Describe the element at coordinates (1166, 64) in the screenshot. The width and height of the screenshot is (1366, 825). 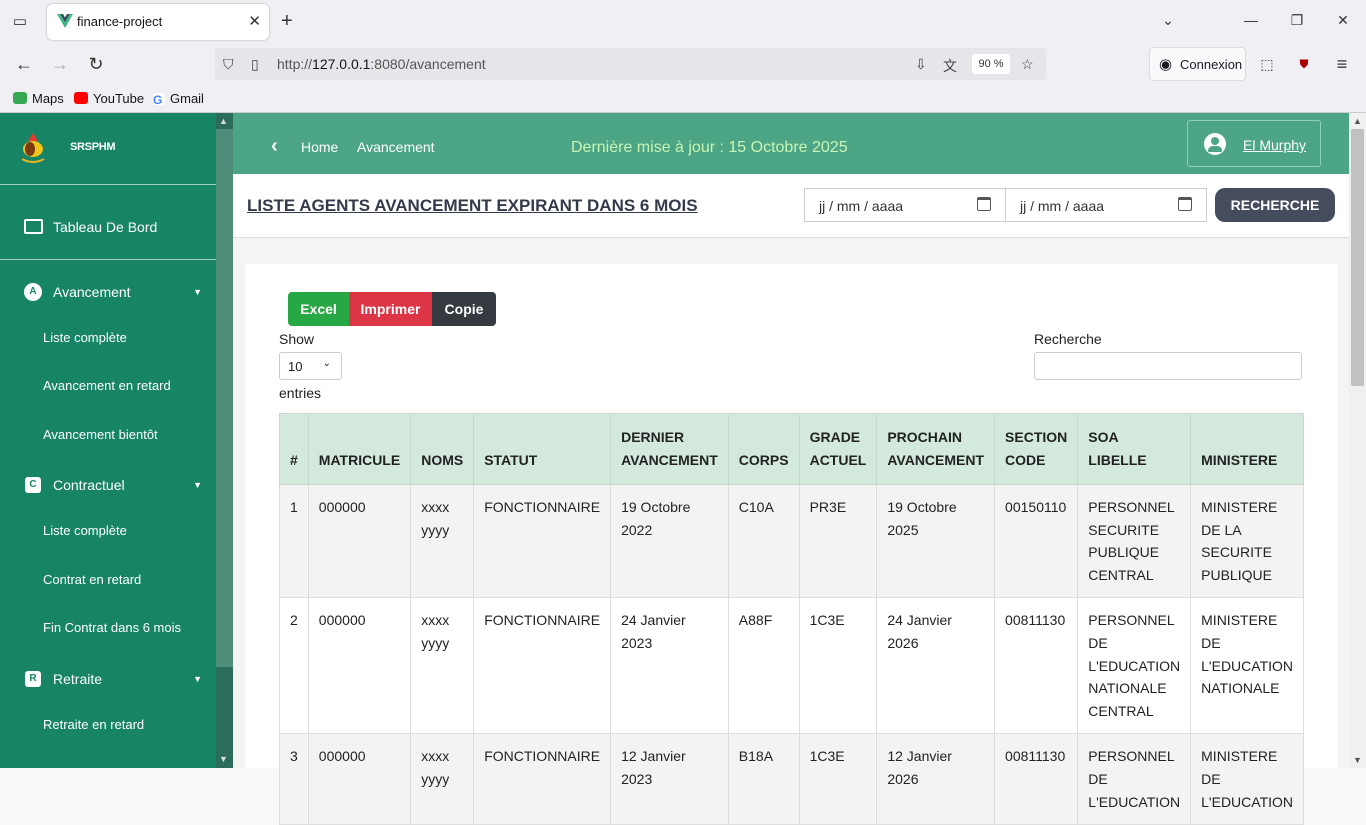
I see `account-icon: ◉` at that location.